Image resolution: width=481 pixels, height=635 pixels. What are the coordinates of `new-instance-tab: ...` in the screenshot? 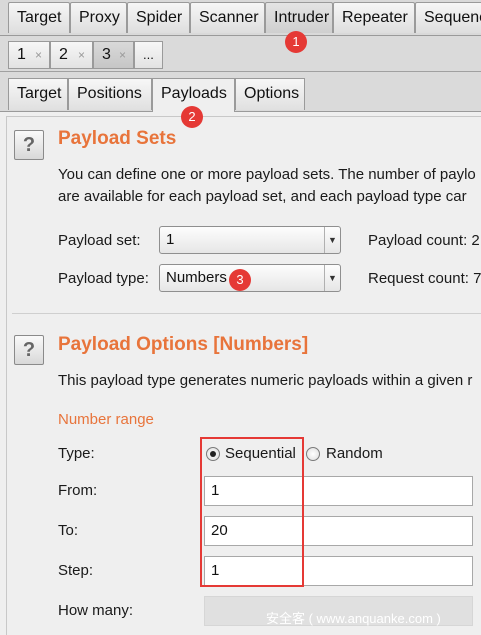 It's located at (148, 55).